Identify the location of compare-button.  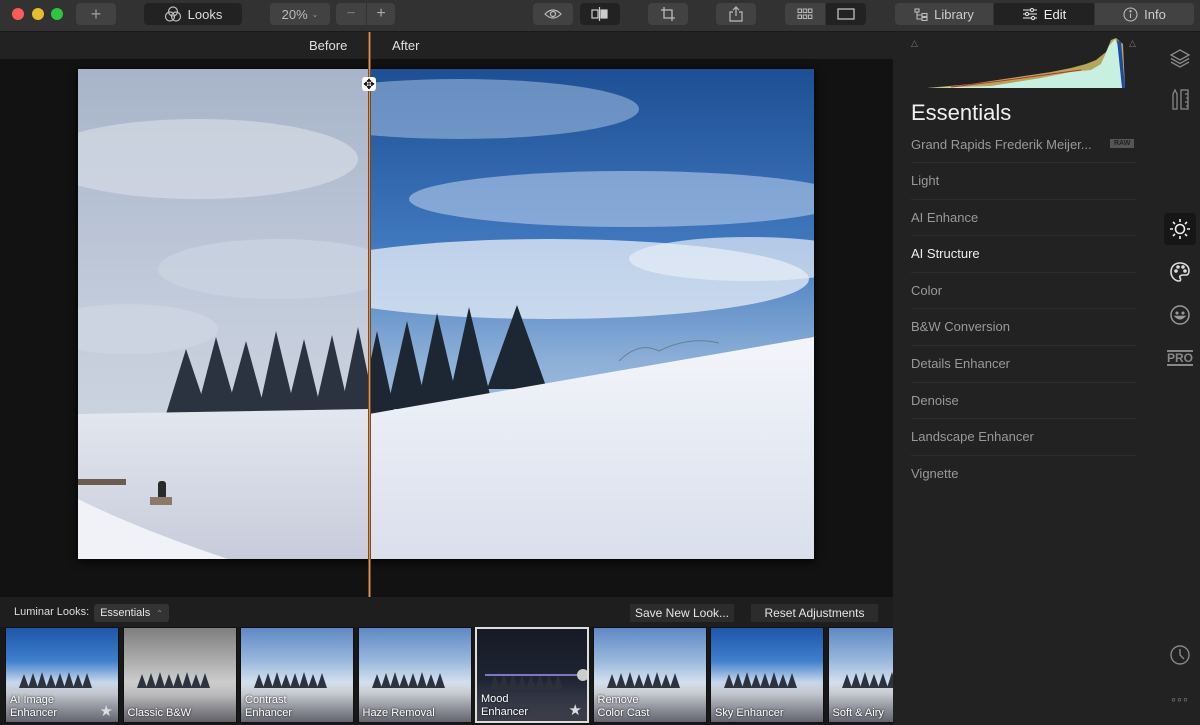
(600, 14).